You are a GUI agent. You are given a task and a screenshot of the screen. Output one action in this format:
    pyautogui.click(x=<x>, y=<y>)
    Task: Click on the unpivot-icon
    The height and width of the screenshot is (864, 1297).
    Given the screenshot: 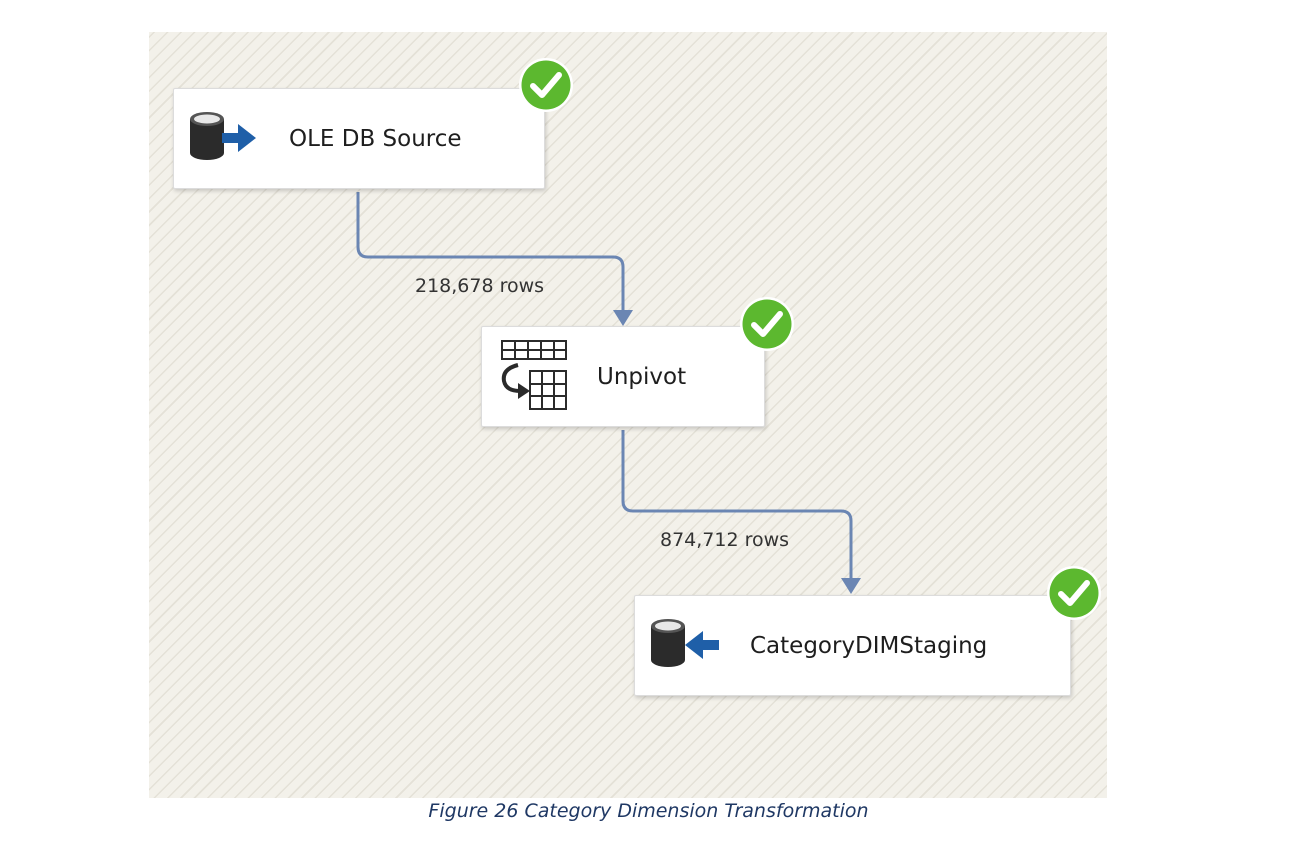 What is the action you would take?
    pyautogui.click(x=534, y=377)
    